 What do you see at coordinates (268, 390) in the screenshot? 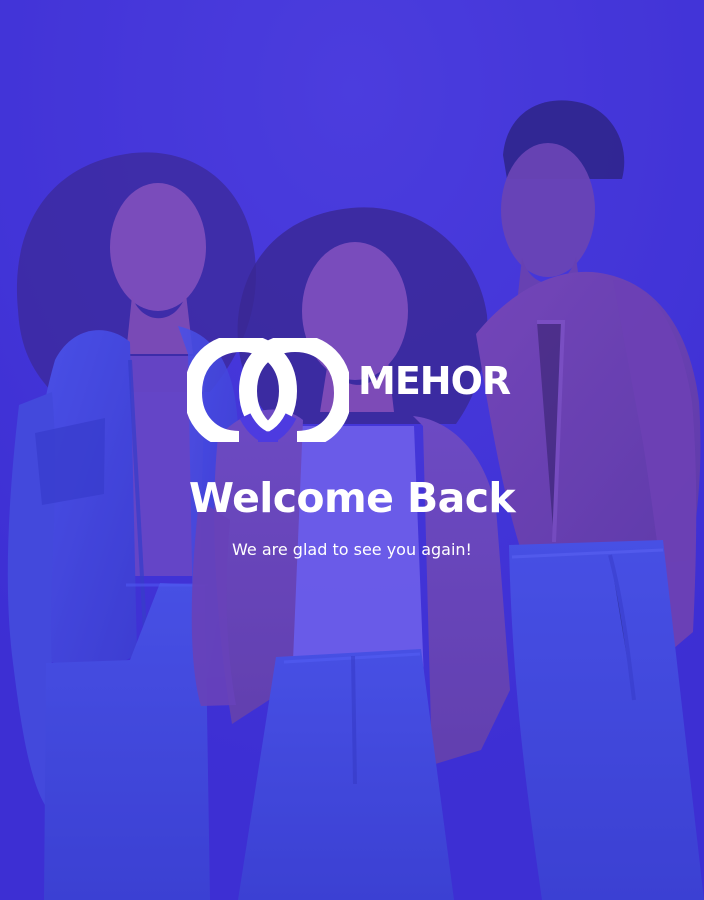
I see `interlocked-rings-logo-icon` at bounding box center [268, 390].